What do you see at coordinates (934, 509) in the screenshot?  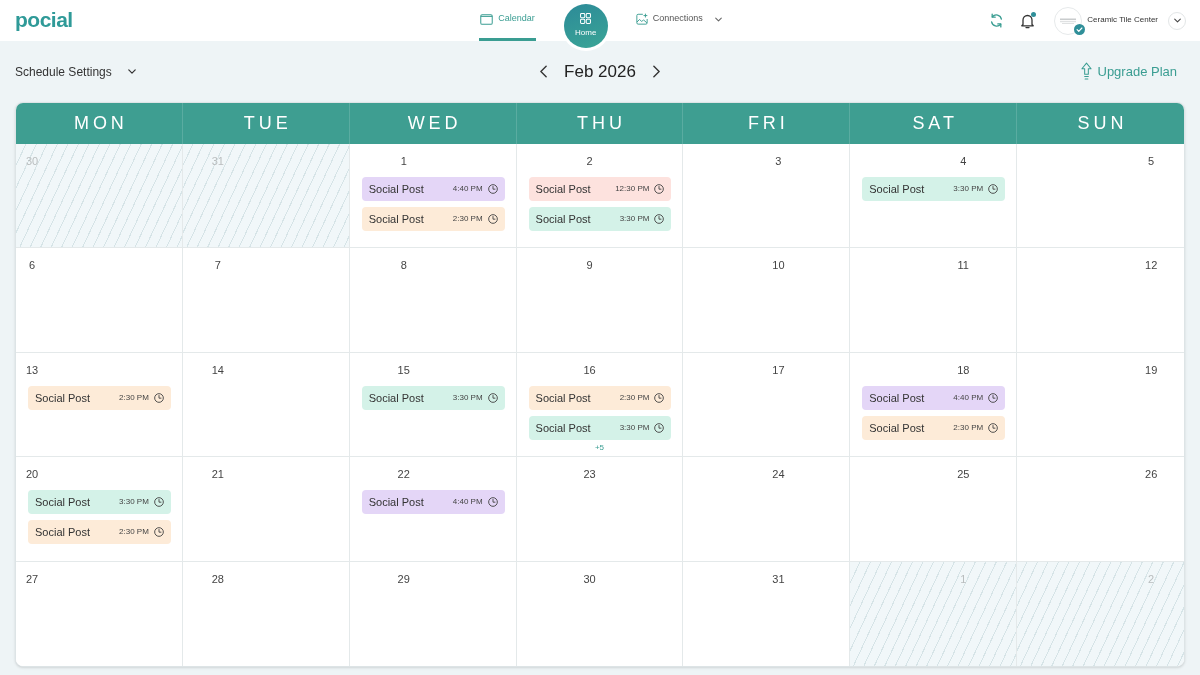 I see `day-cell: 25` at bounding box center [934, 509].